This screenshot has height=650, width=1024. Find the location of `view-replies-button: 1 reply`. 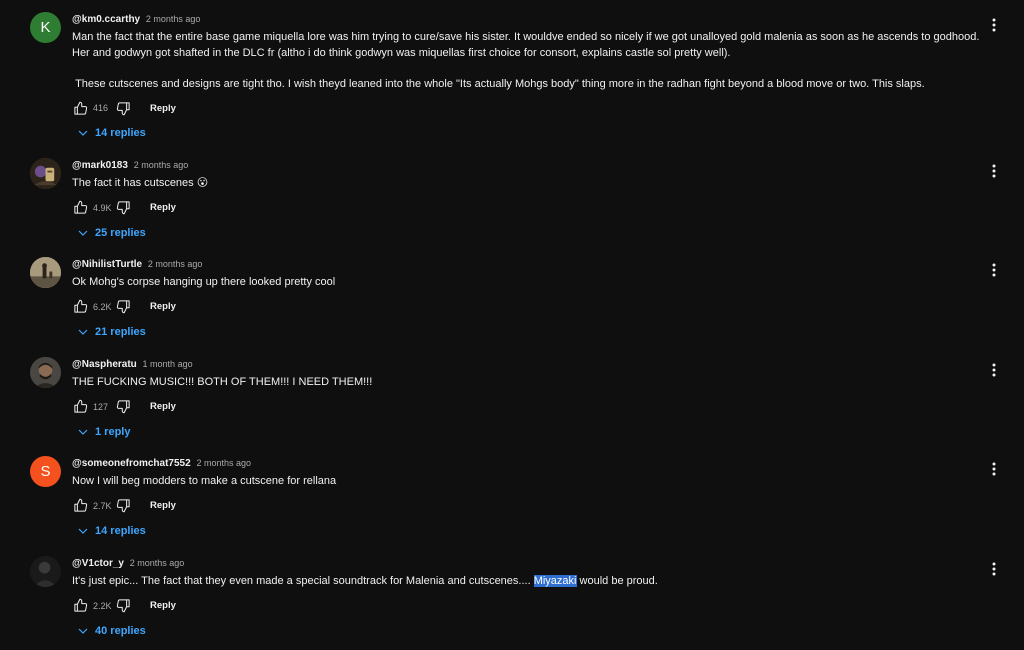

view-replies-button: 1 reply is located at coordinates (529, 432).